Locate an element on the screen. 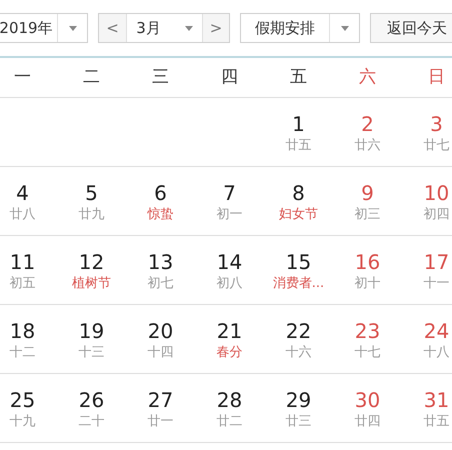 The height and width of the screenshot is (450, 452). lunar-date: 十六 is located at coordinates (299, 353).